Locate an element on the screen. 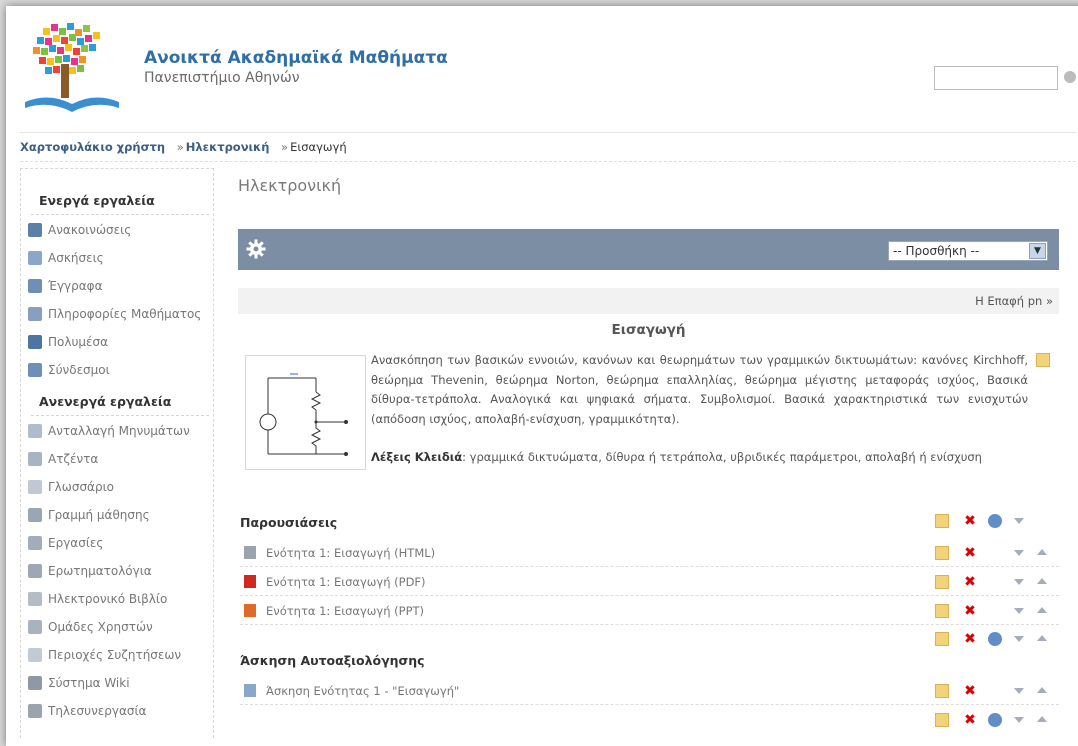 This screenshot has height=746, width=1078. sidebar-item-label: Σύστημα Wiki is located at coordinates (89, 683).